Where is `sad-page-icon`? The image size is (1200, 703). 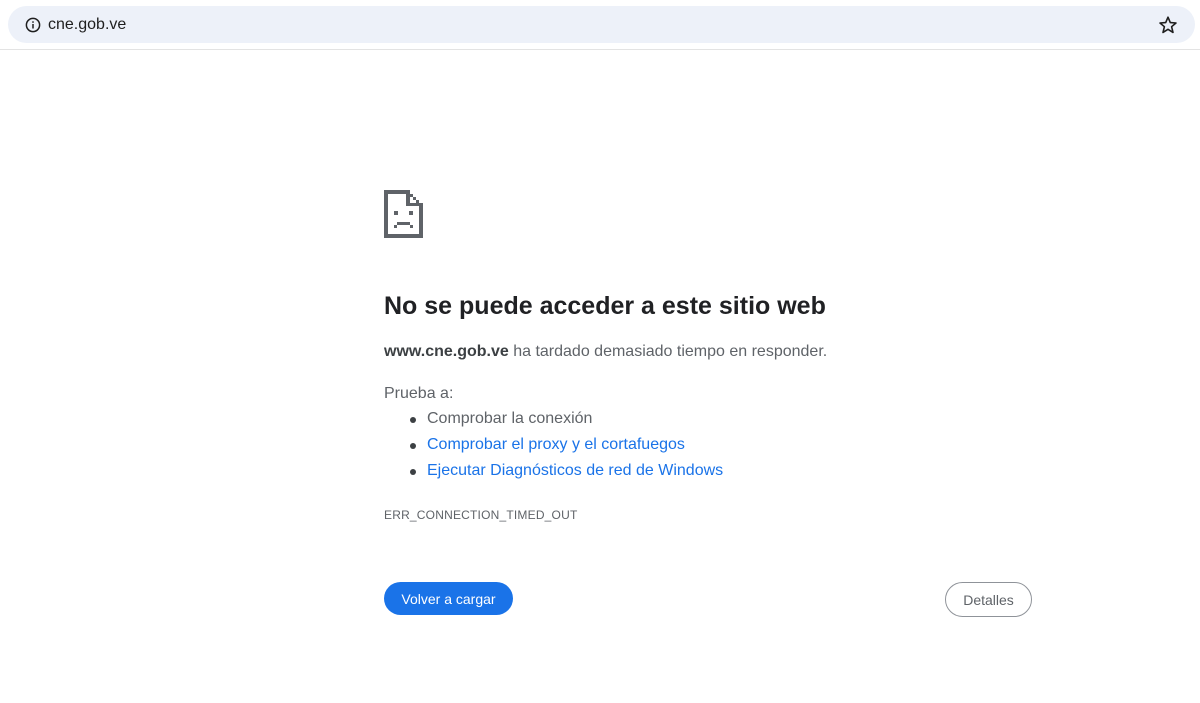 sad-page-icon is located at coordinates (403, 214).